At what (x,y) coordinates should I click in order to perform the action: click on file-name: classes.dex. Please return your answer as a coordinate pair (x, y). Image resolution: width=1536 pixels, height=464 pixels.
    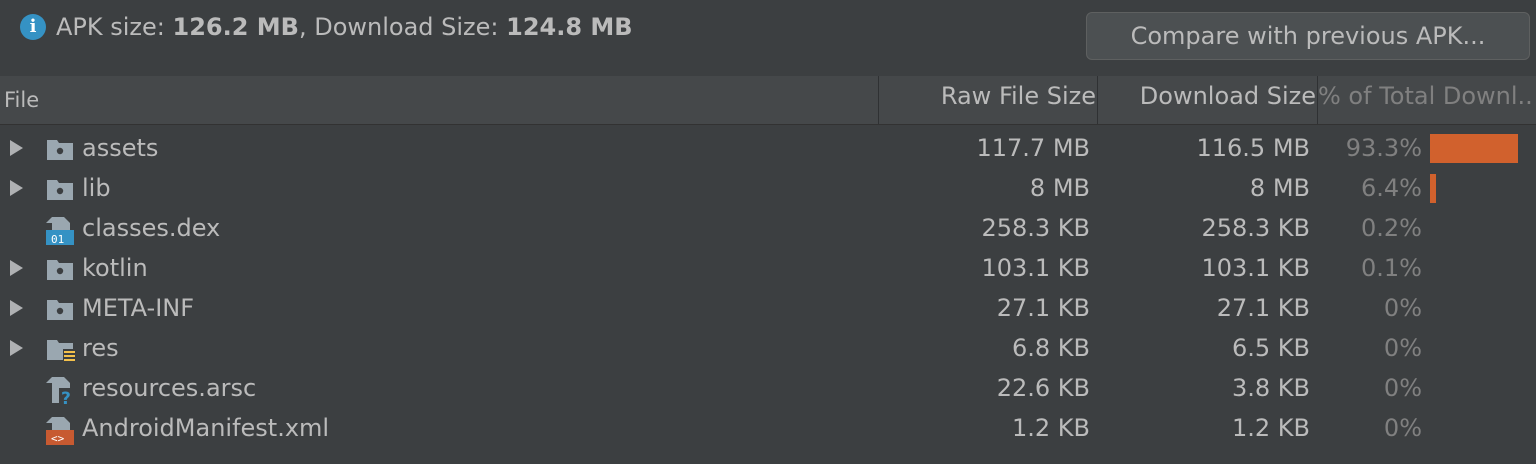
    Looking at the image, I should click on (151, 228).